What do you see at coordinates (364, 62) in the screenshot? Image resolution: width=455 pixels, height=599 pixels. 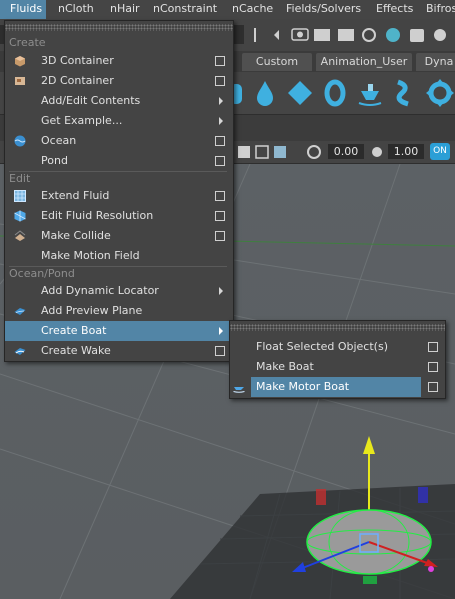 I see `tab-animation-user: Animation_User` at bounding box center [364, 62].